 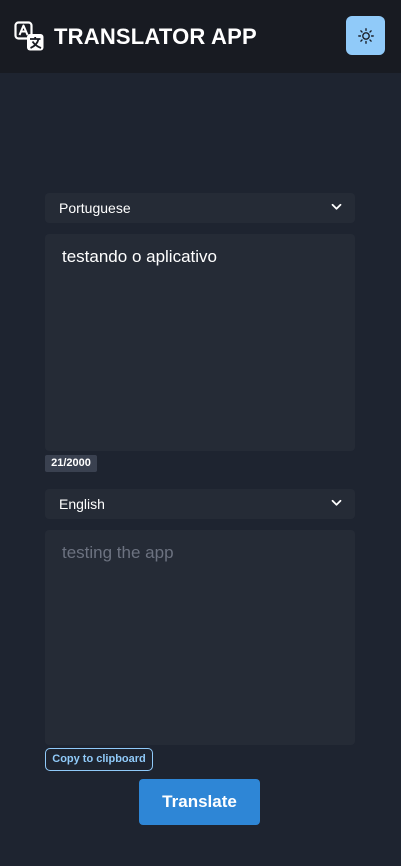 I want to click on translate-icon, so click(x=29, y=36).